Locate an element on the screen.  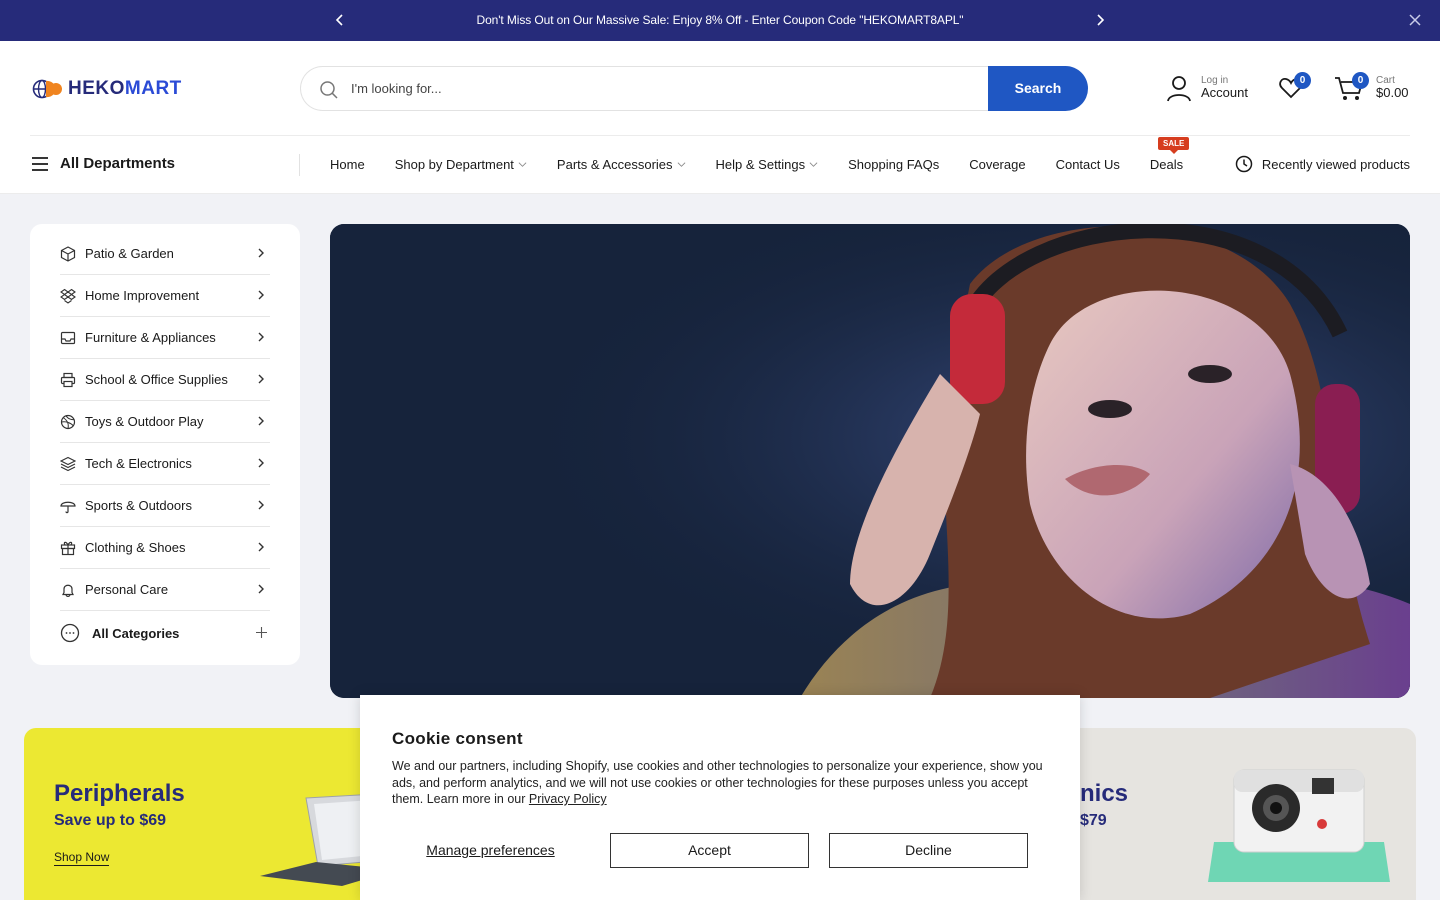
promo-title: Peripherals is located at coordinates (119, 793).